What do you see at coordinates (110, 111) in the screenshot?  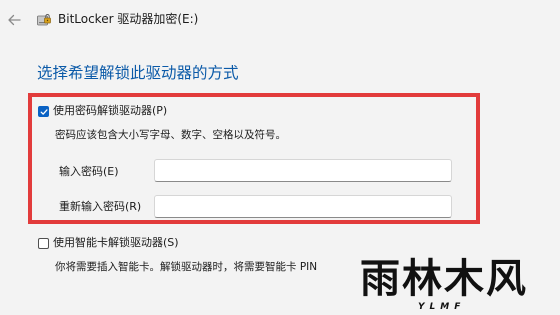 I see `password-option-label: 使用密码解锁驱动器(P)` at bounding box center [110, 111].